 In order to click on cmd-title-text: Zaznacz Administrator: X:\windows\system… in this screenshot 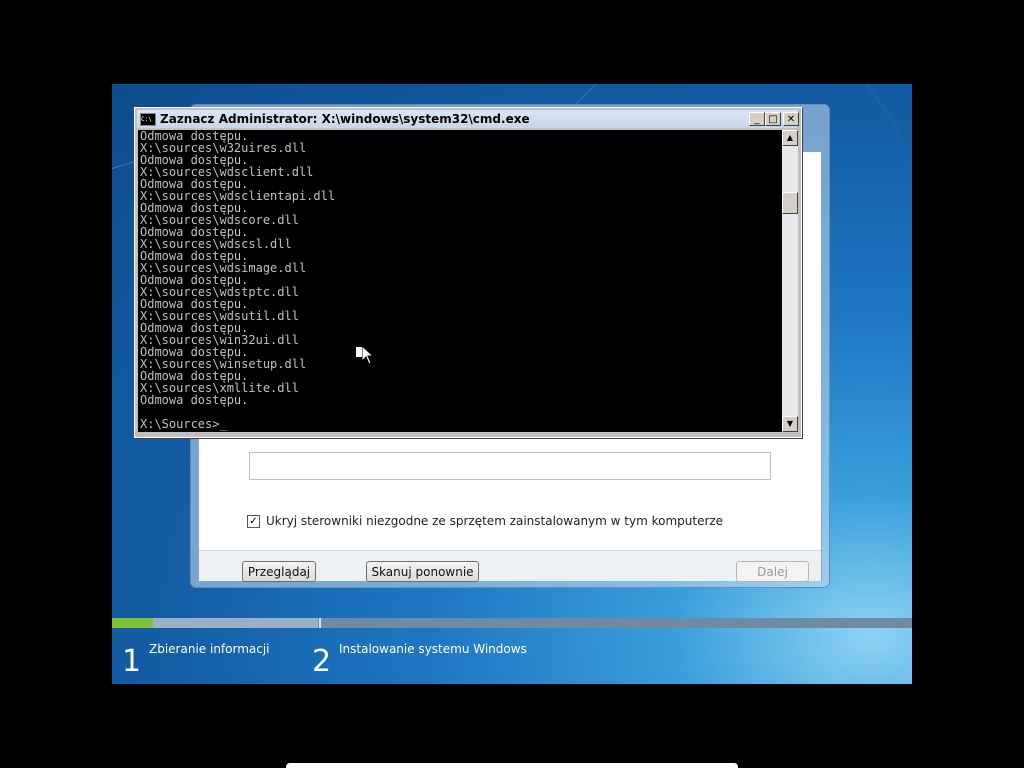, I will do `click(345, 119)`.